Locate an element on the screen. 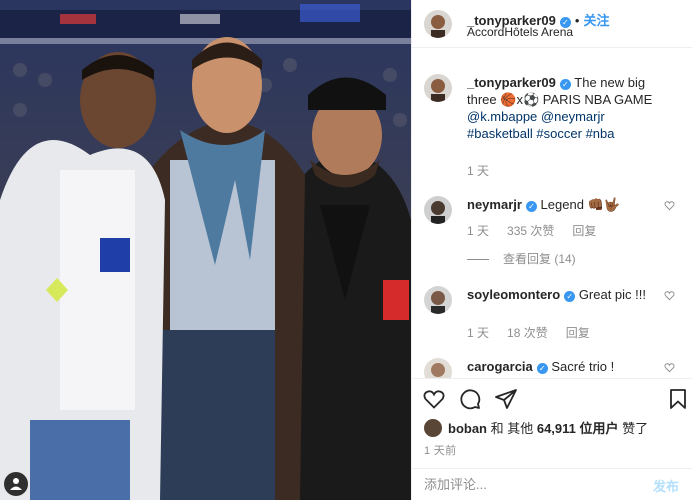 This screenshot has width=692, height=500. likes-count: 64,911 位用户 is located at coordinates (578, 428).